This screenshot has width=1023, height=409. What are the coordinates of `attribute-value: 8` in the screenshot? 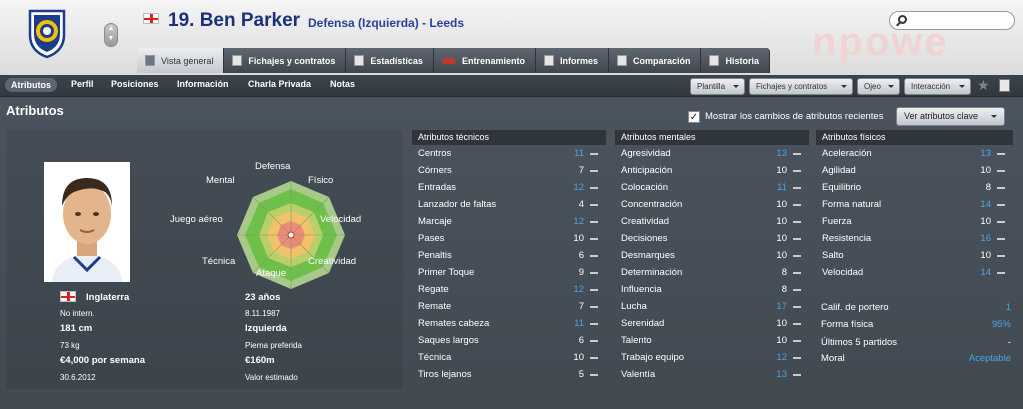 It's located at (784, 289).